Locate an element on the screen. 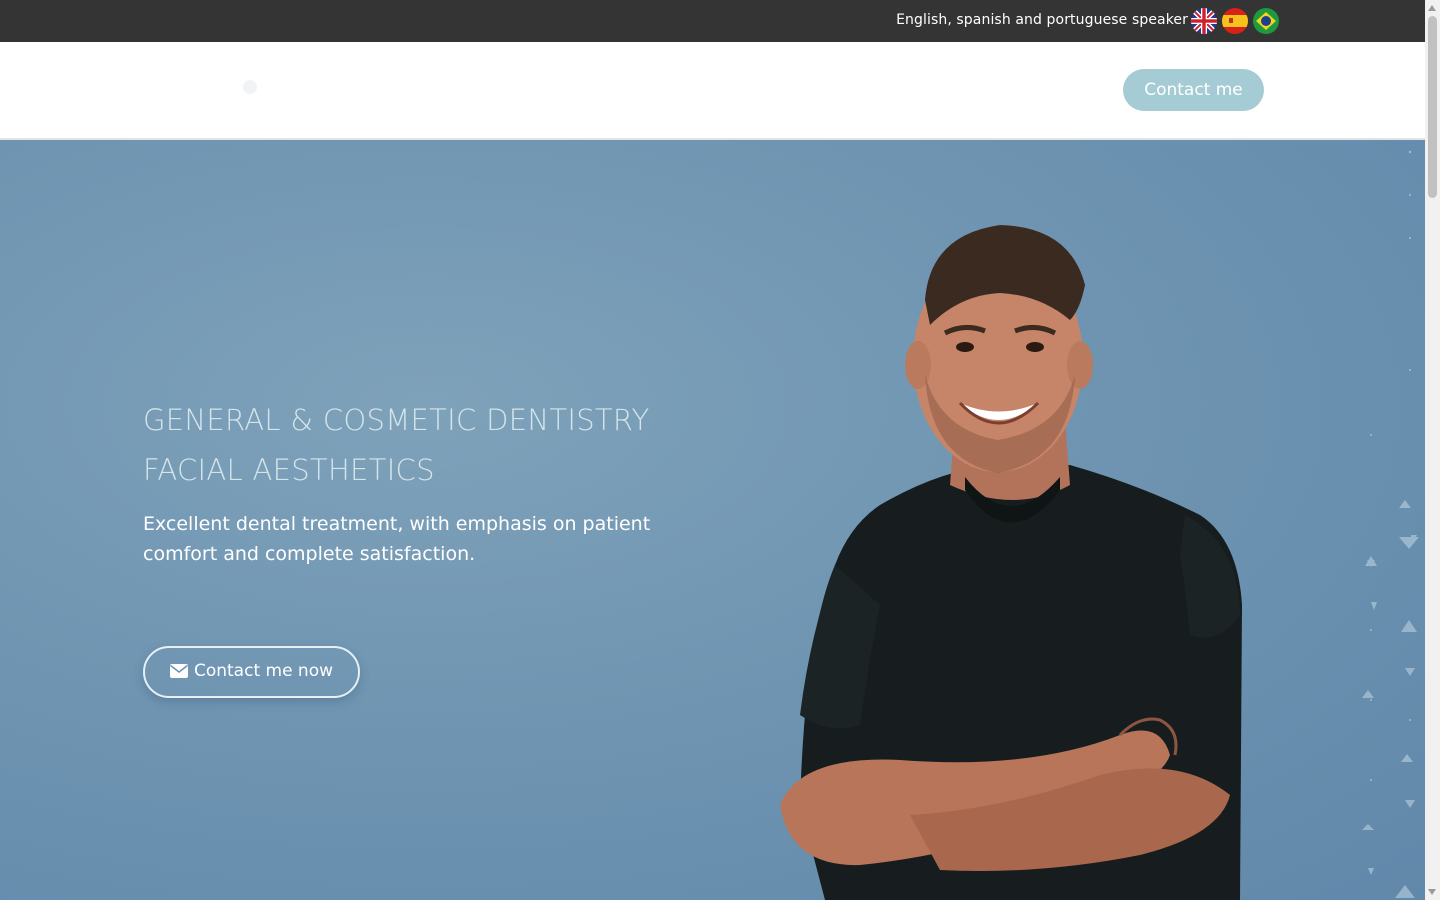 Image resolution: width=1440 pixels, height=900 pixels. scrollbar-thumb is located at coordinates (1432, 107).